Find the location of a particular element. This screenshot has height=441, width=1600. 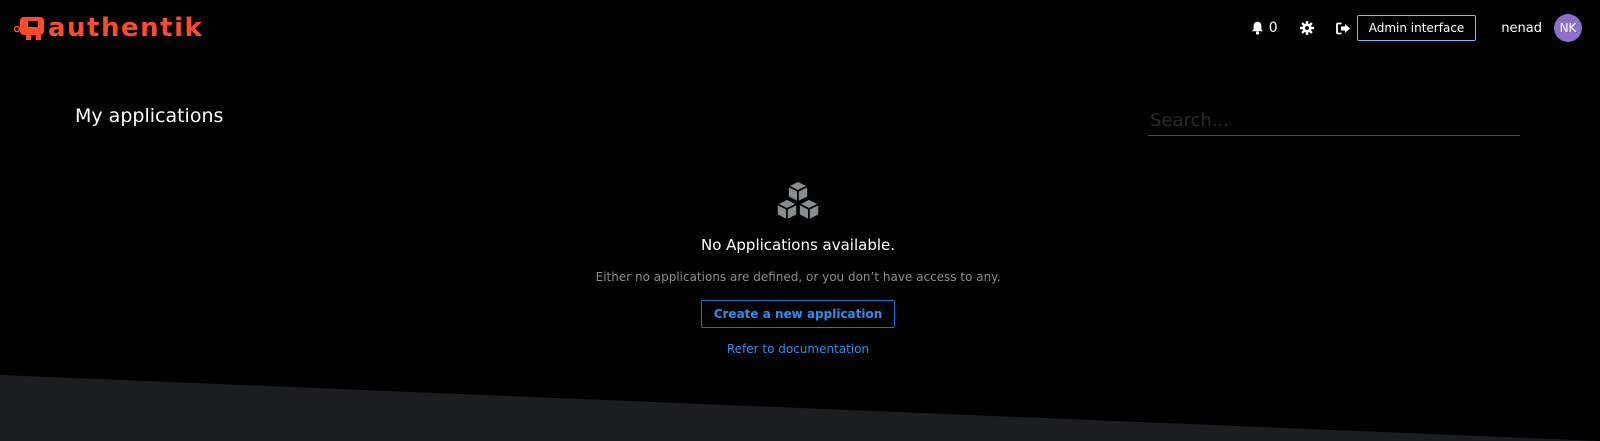

gear-icon is located at coordinates (1306, 28).